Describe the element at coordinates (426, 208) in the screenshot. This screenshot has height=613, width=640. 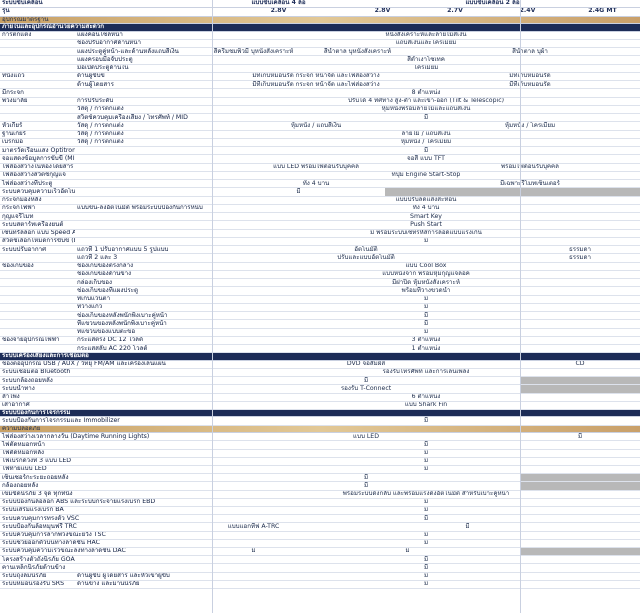
I see `interior-value: ทั้ง 4 บาน` at that location.